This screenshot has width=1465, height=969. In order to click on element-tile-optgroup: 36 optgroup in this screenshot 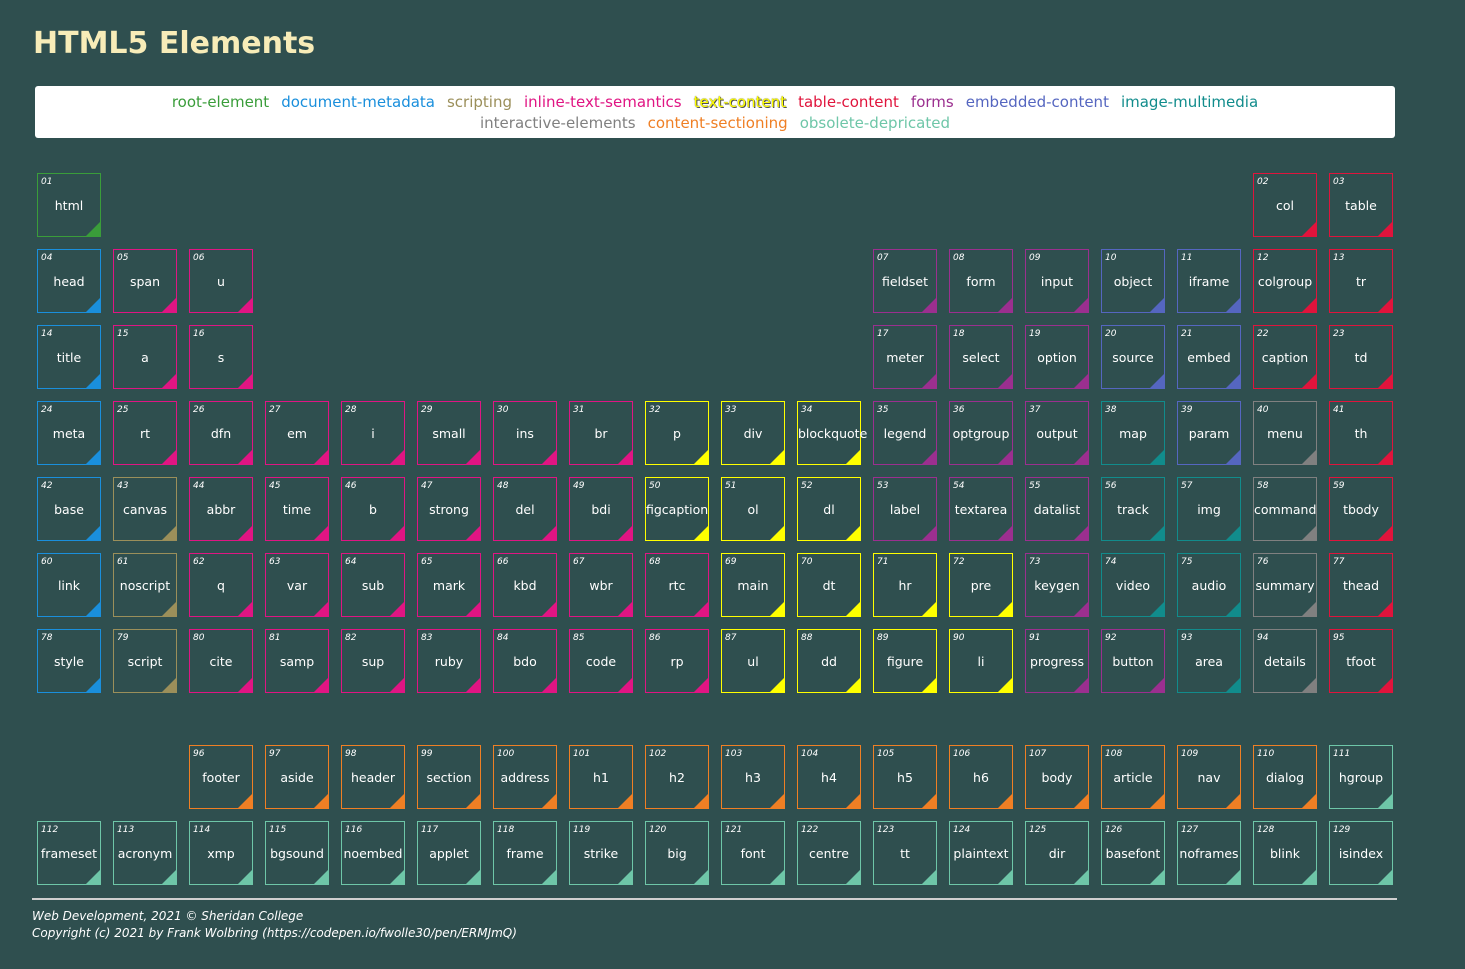, I will do `click(981, 433)`.